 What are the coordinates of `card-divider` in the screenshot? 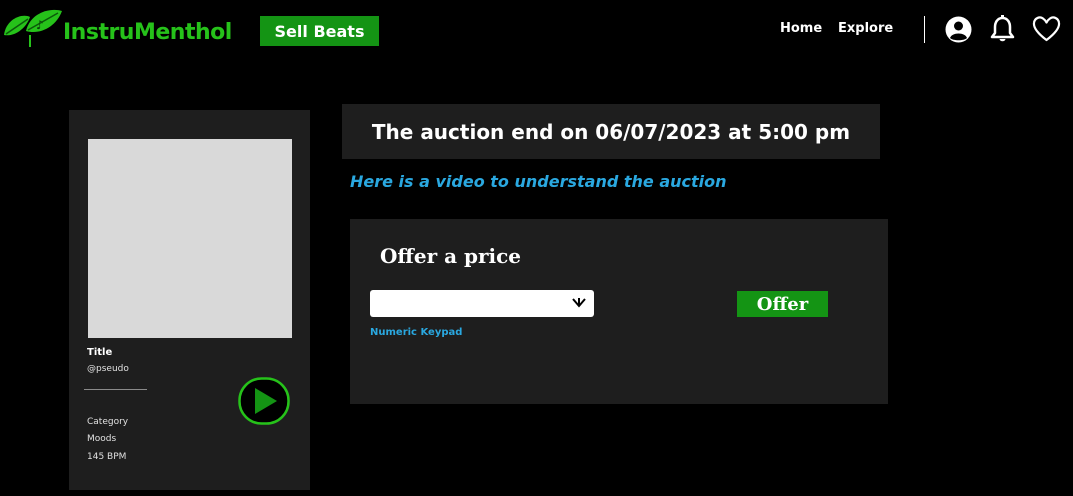 It's located at (115, 389).